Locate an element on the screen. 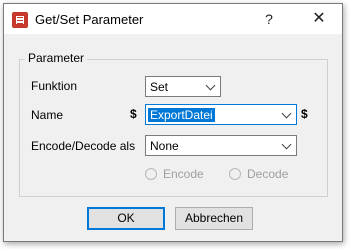 The image size is (350, 249). cancel-button: Abbrechen is located at coordinates (214, 218).